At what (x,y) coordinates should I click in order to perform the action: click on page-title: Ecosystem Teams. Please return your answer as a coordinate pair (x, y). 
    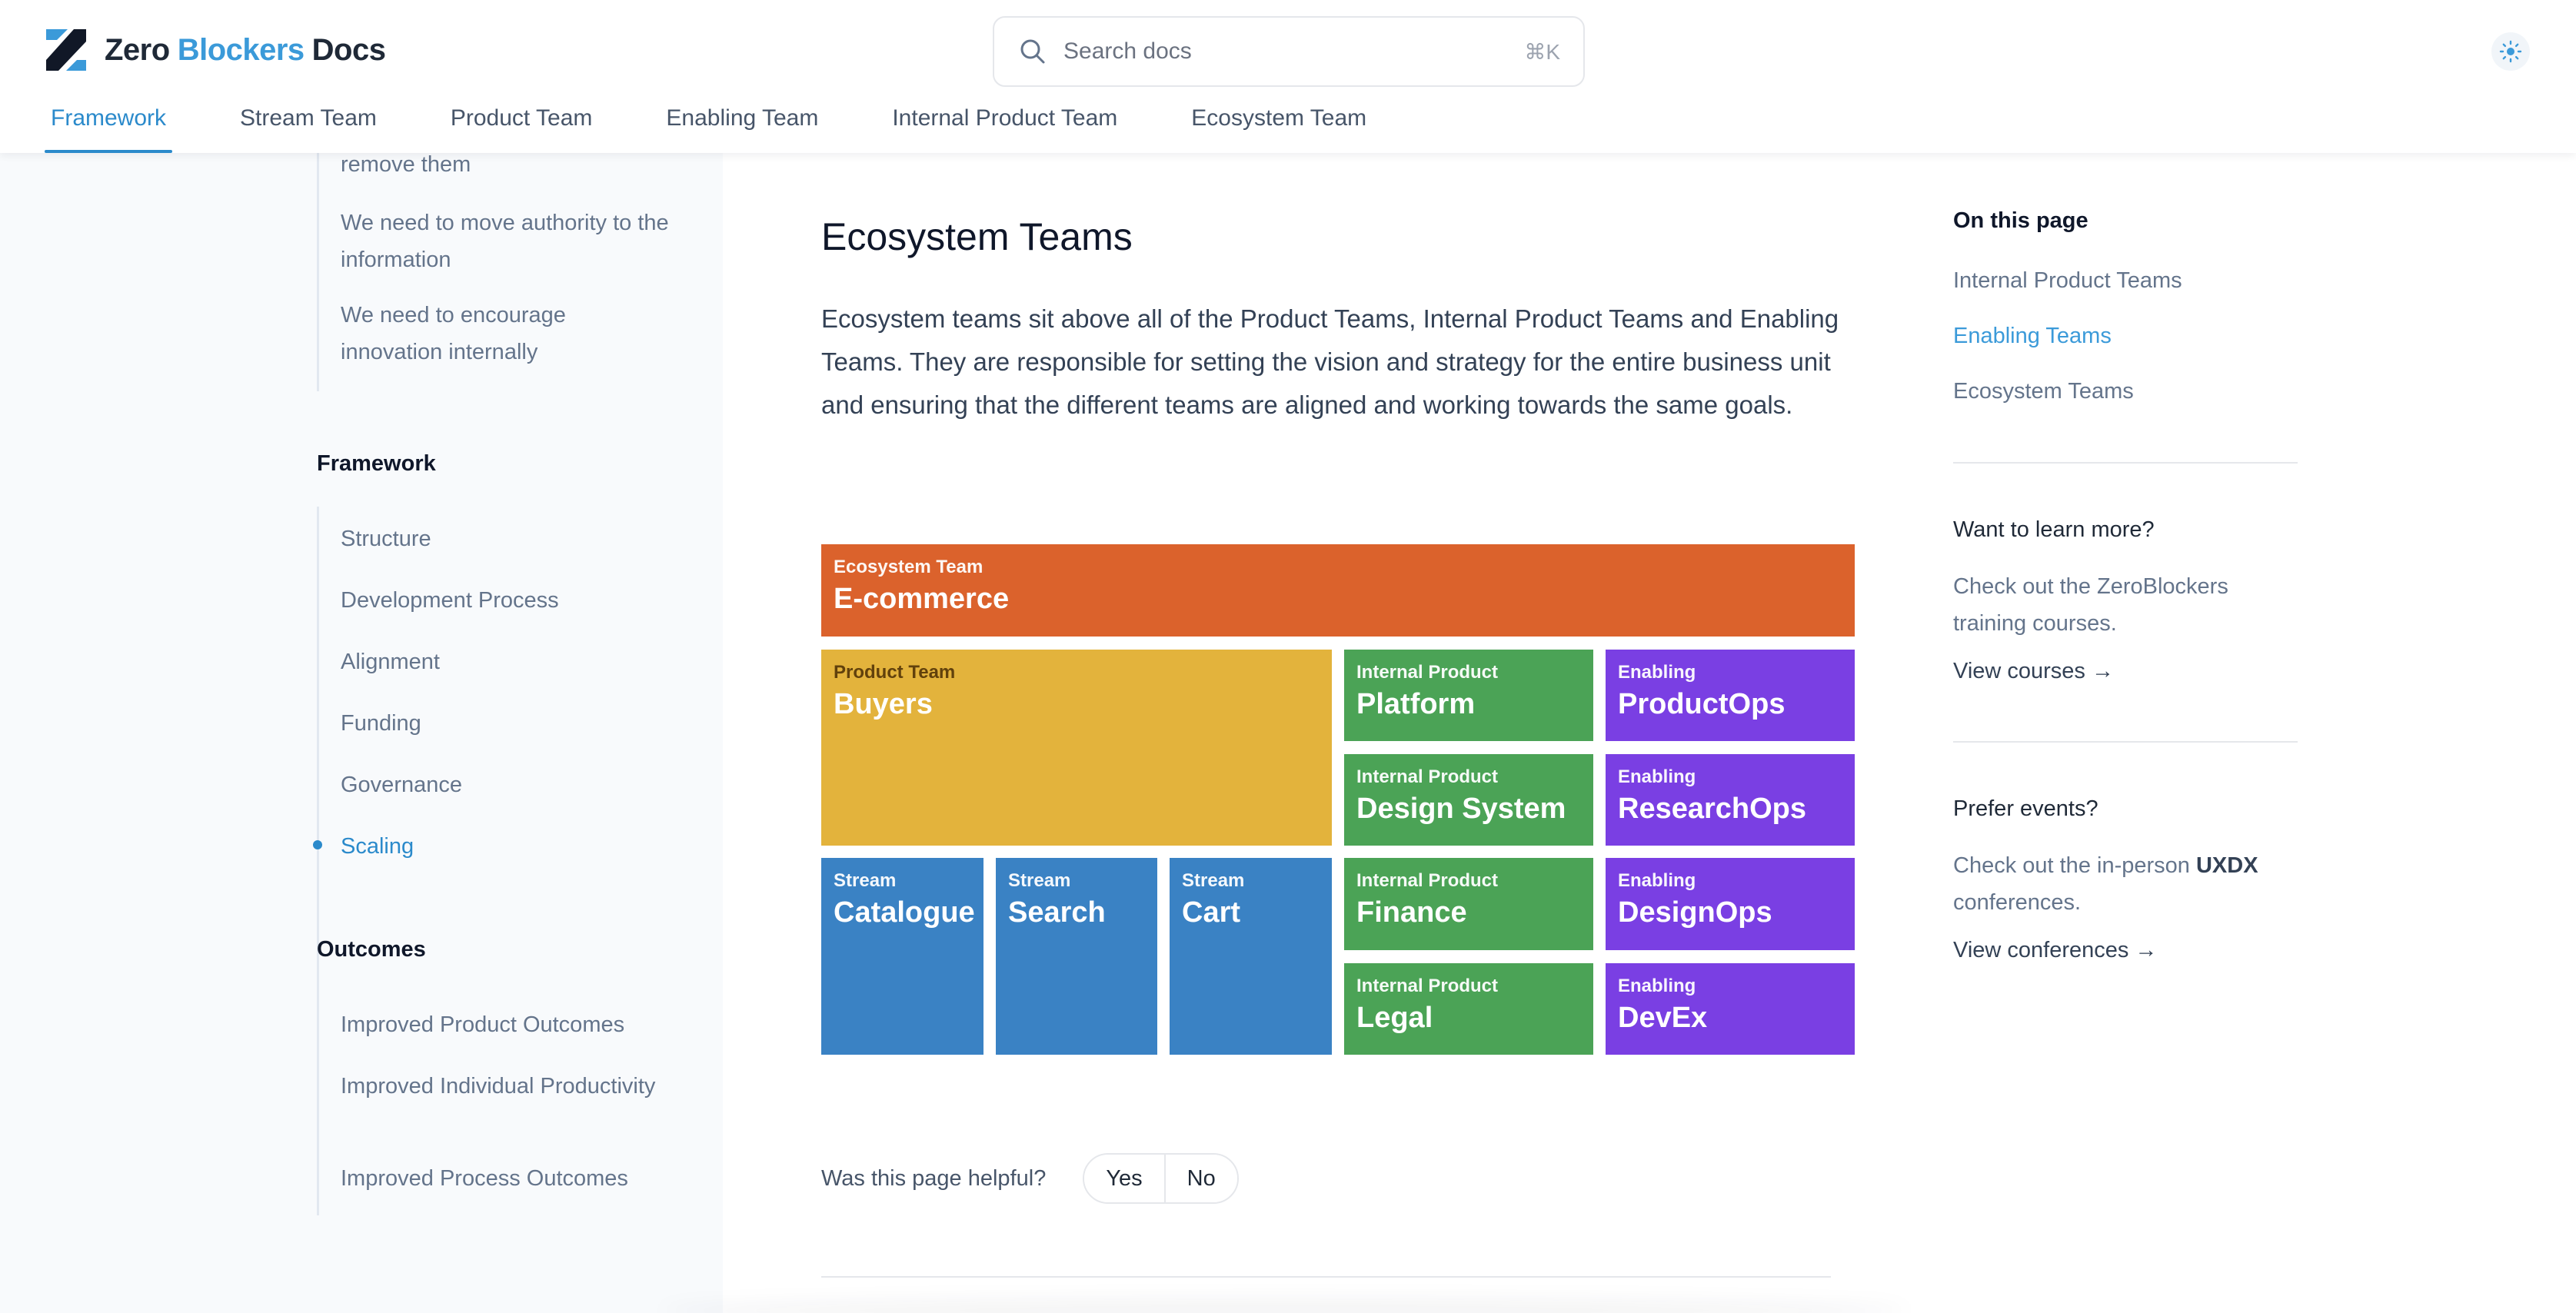
    Looking at the image, I should click on (977, 237).